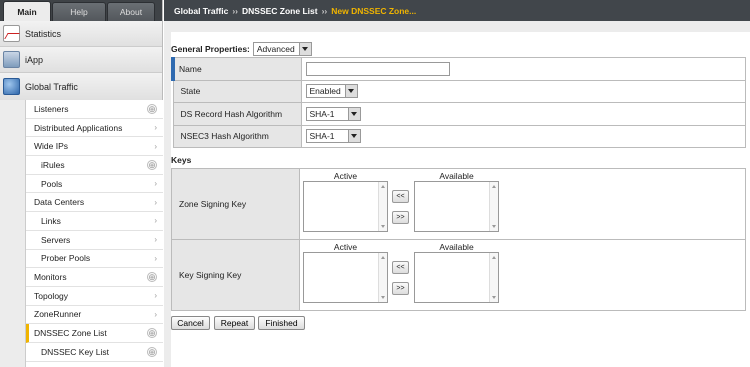  What do you see at coordinates (94, 184) in the screenshot?
I see `sidebar-item-pools: Pools ›` at bounding box center [94, 184].